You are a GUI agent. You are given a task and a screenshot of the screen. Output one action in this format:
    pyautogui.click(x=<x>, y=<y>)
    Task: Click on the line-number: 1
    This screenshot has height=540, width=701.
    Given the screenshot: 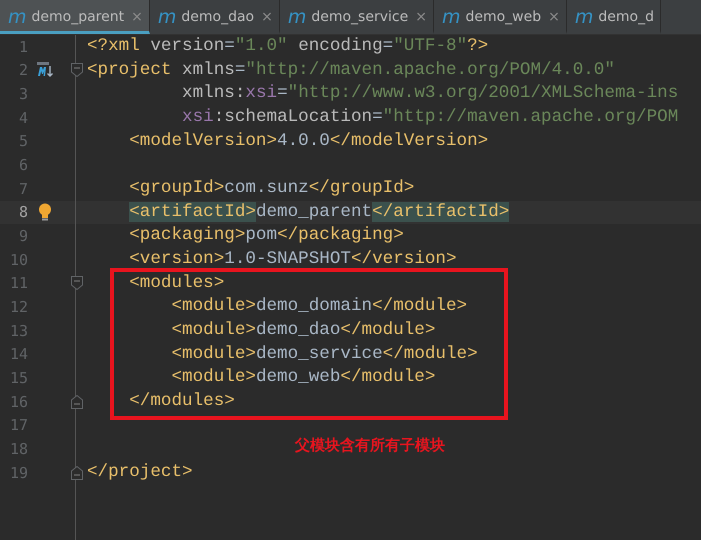 What is the action you would take?
    pyautogui.click(x=23, y=47)
    